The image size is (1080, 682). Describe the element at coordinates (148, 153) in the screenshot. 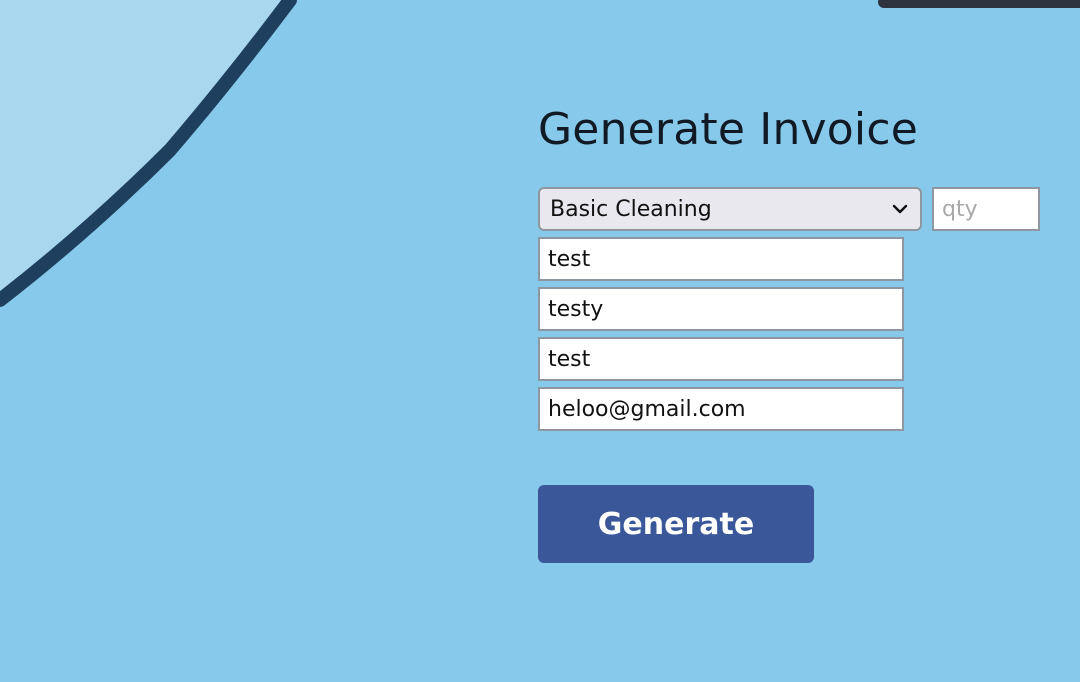

I see `background-shape` at that location.